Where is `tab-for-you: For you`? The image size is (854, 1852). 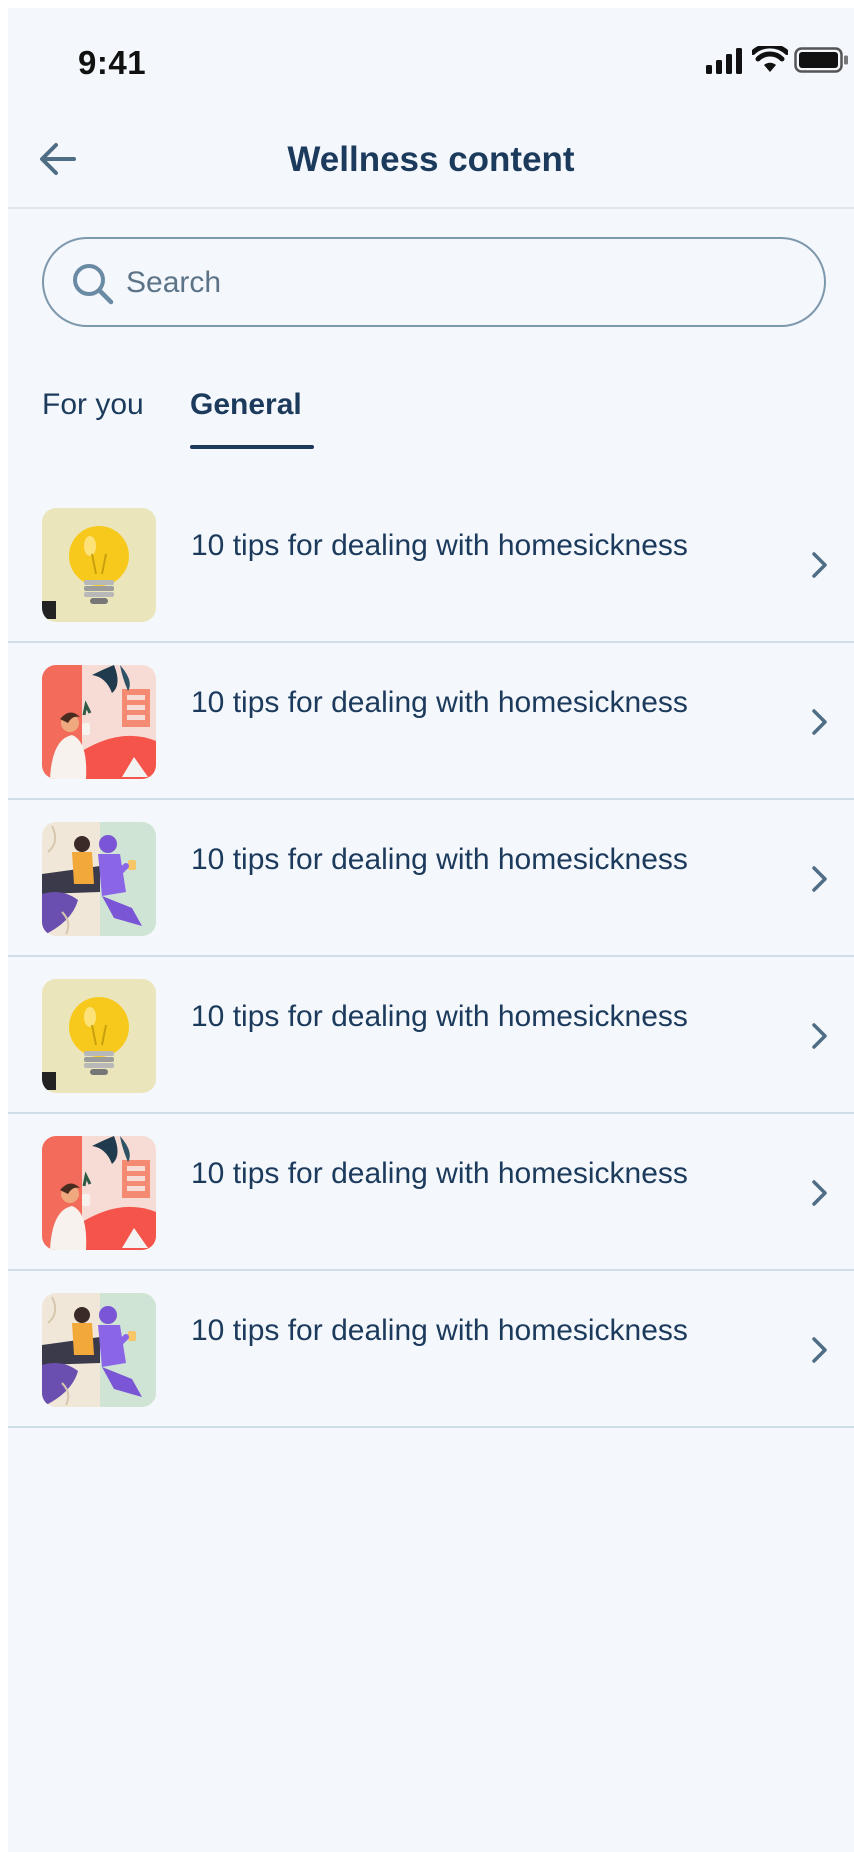 tab-for-you: For you is located at coordinates (93, 405).